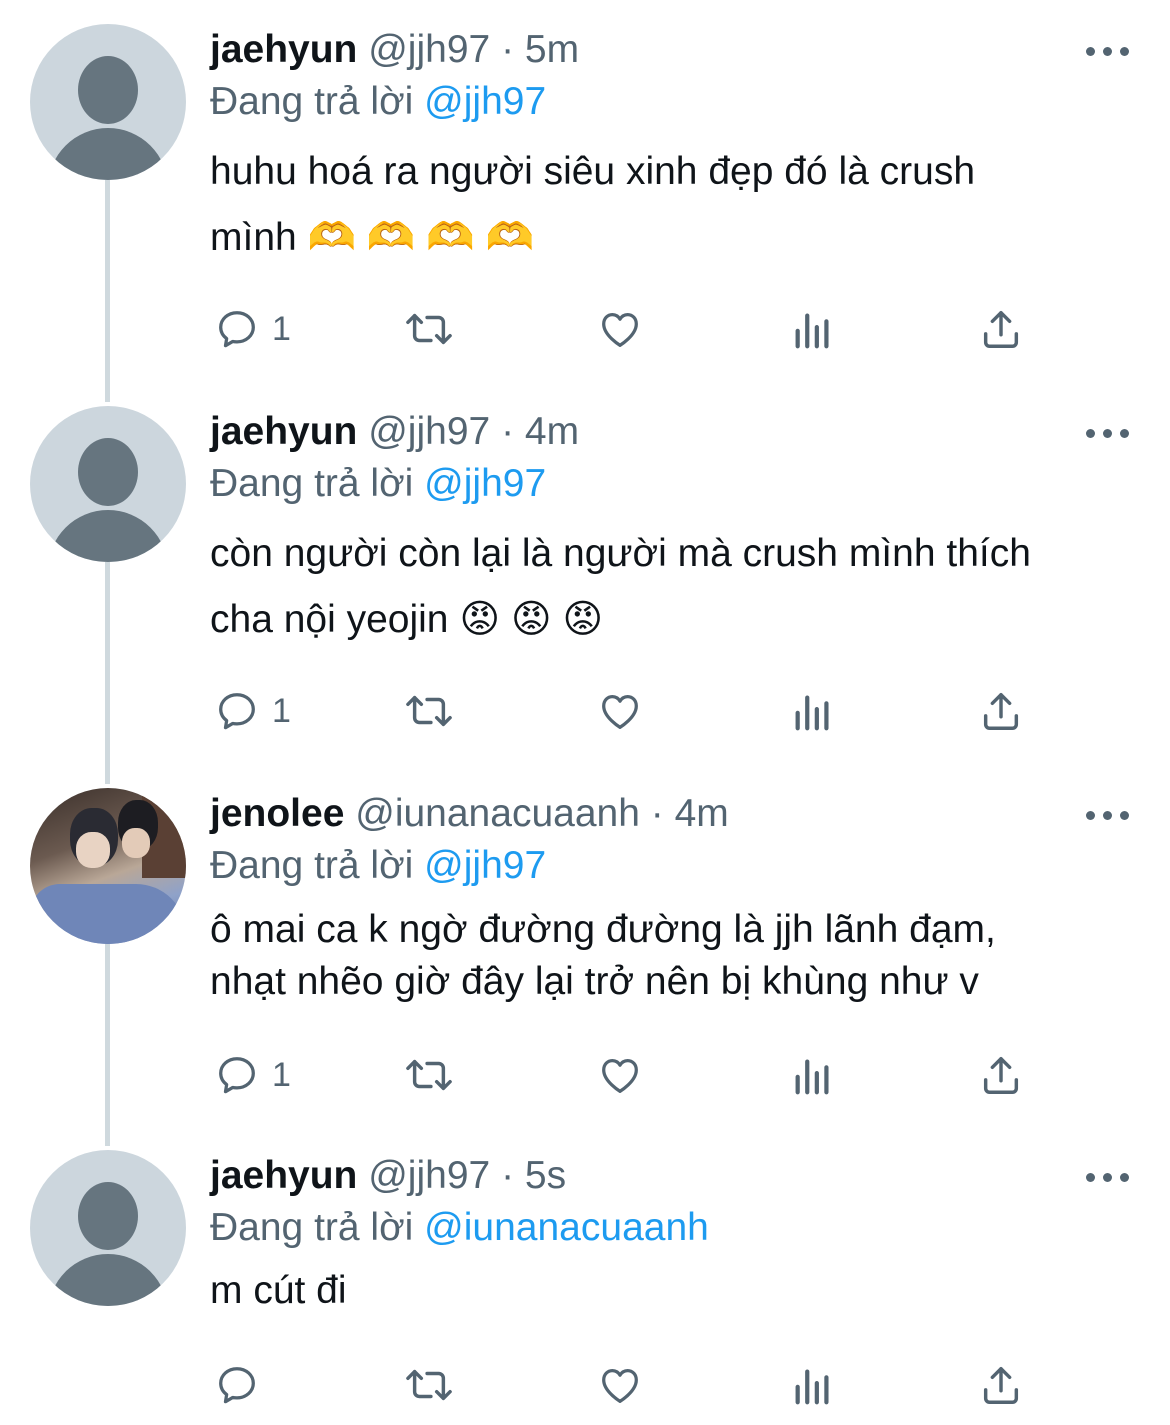 This screenshot has width=1170, height=1425. I want to click on user-handle: @iunanacuaanh, so click(497, 813).